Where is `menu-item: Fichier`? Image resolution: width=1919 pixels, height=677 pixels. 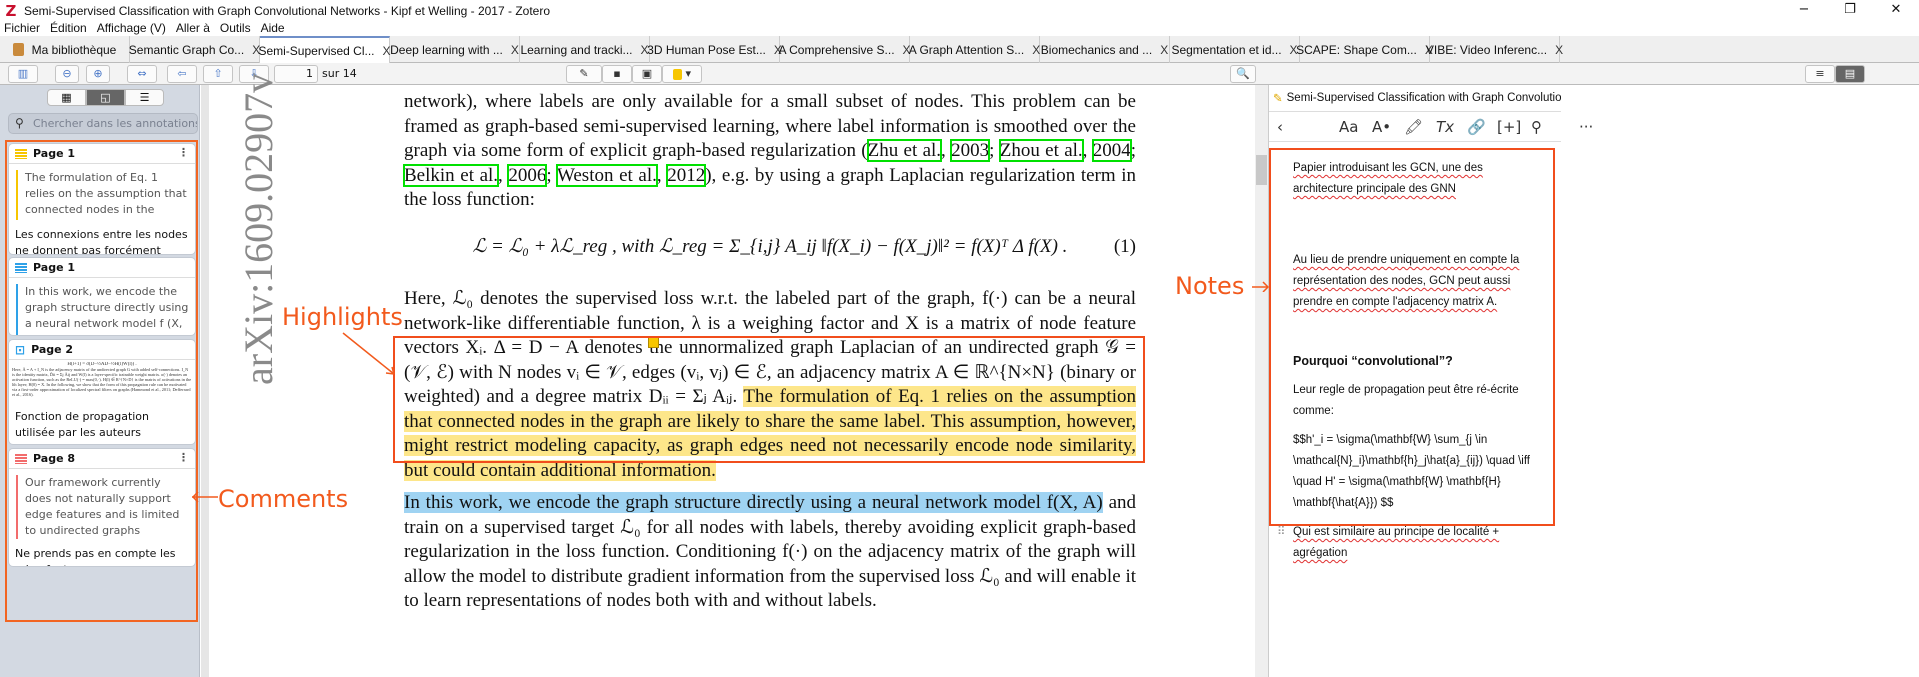 menu-item: Fichier is located at coordinates (22, 28).